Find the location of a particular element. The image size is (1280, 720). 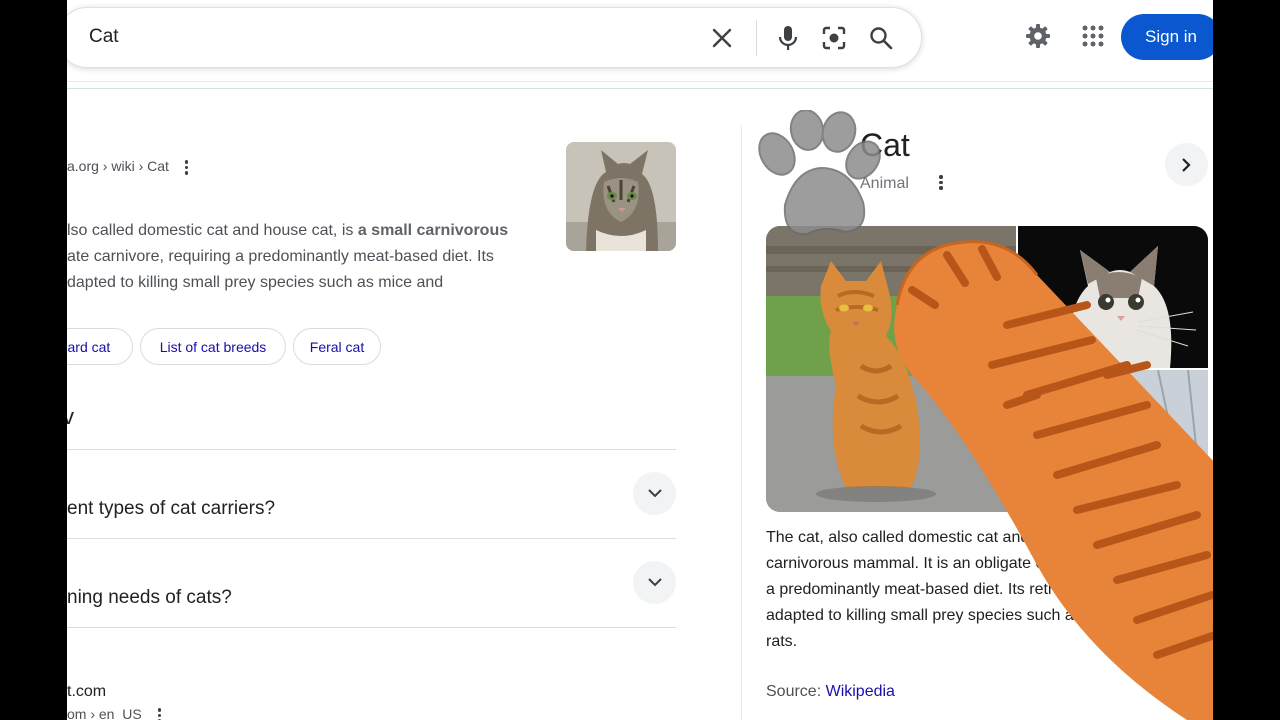

camera-lens-icon is located at coordinates (834, 38).